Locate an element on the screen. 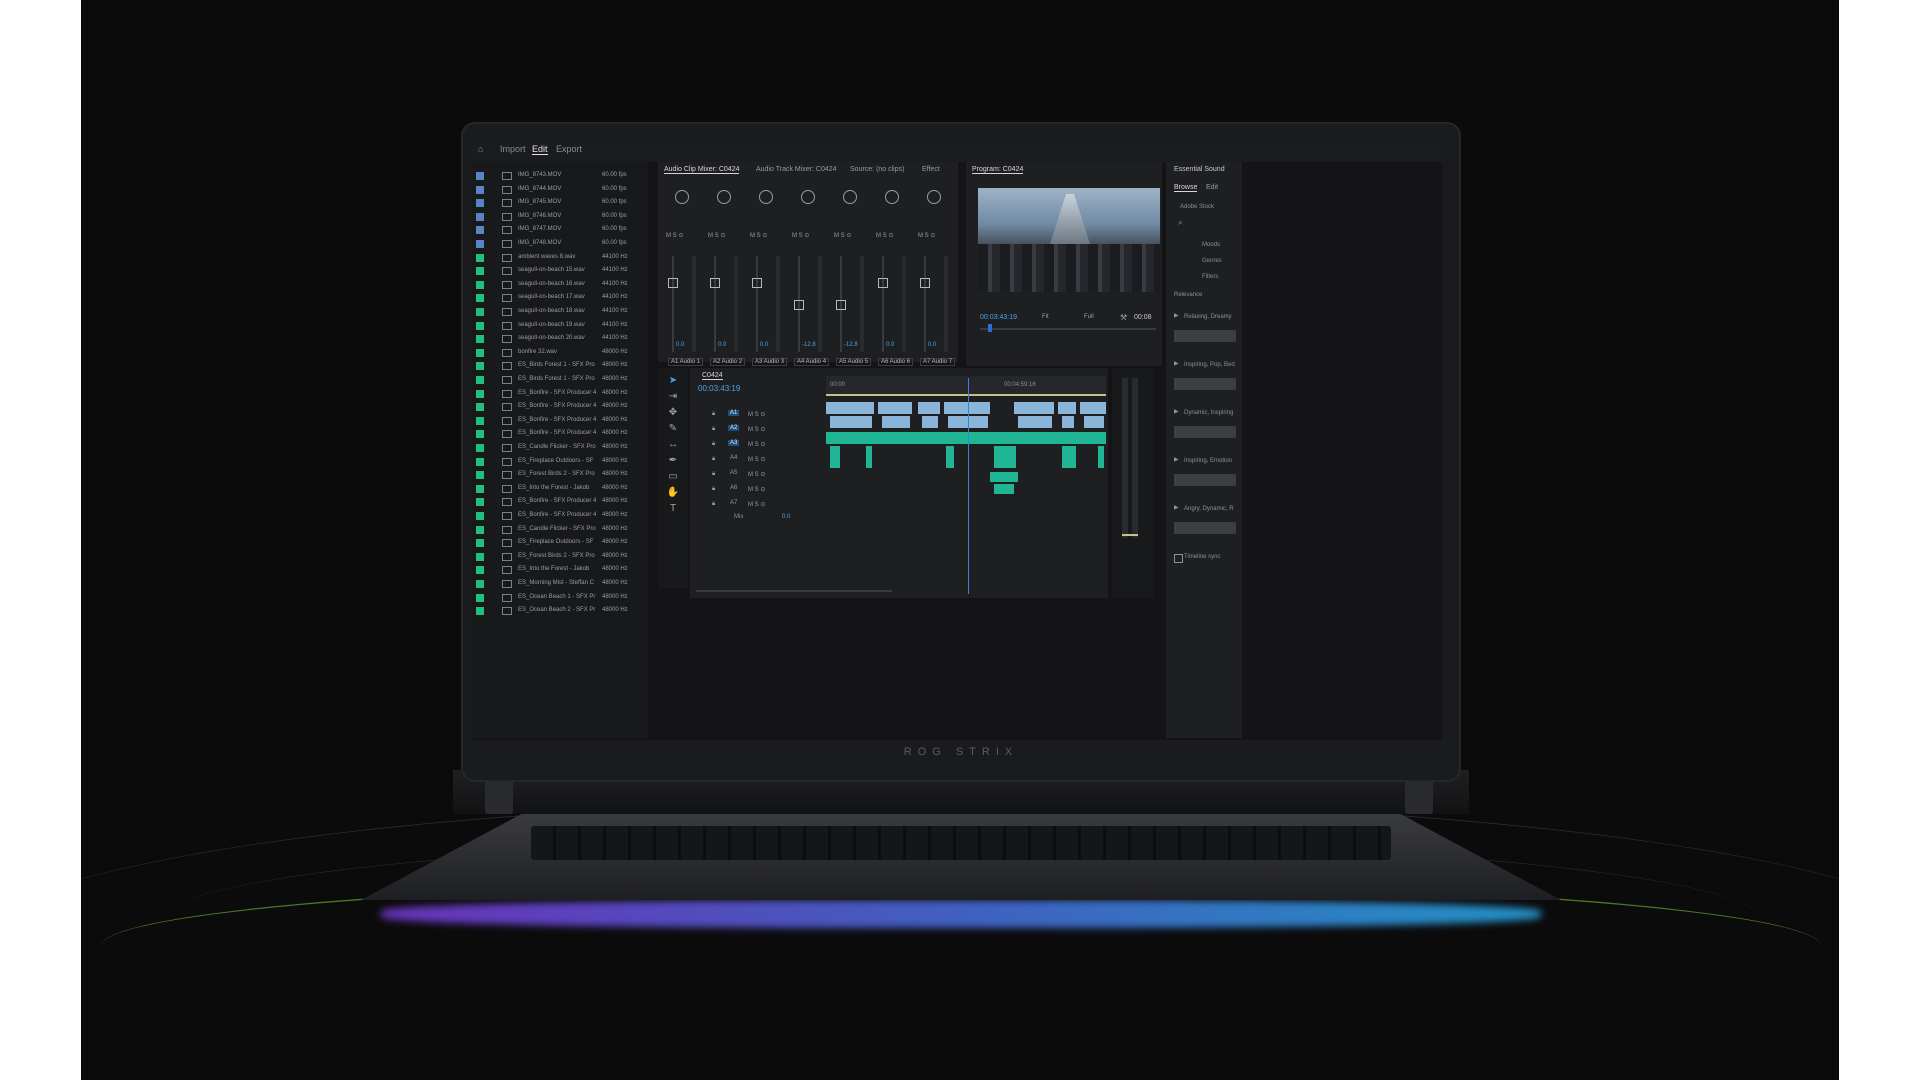 This screenshot has width=1920, height=1080. tab-browse: Browse is located at coordinates (1186, 188).